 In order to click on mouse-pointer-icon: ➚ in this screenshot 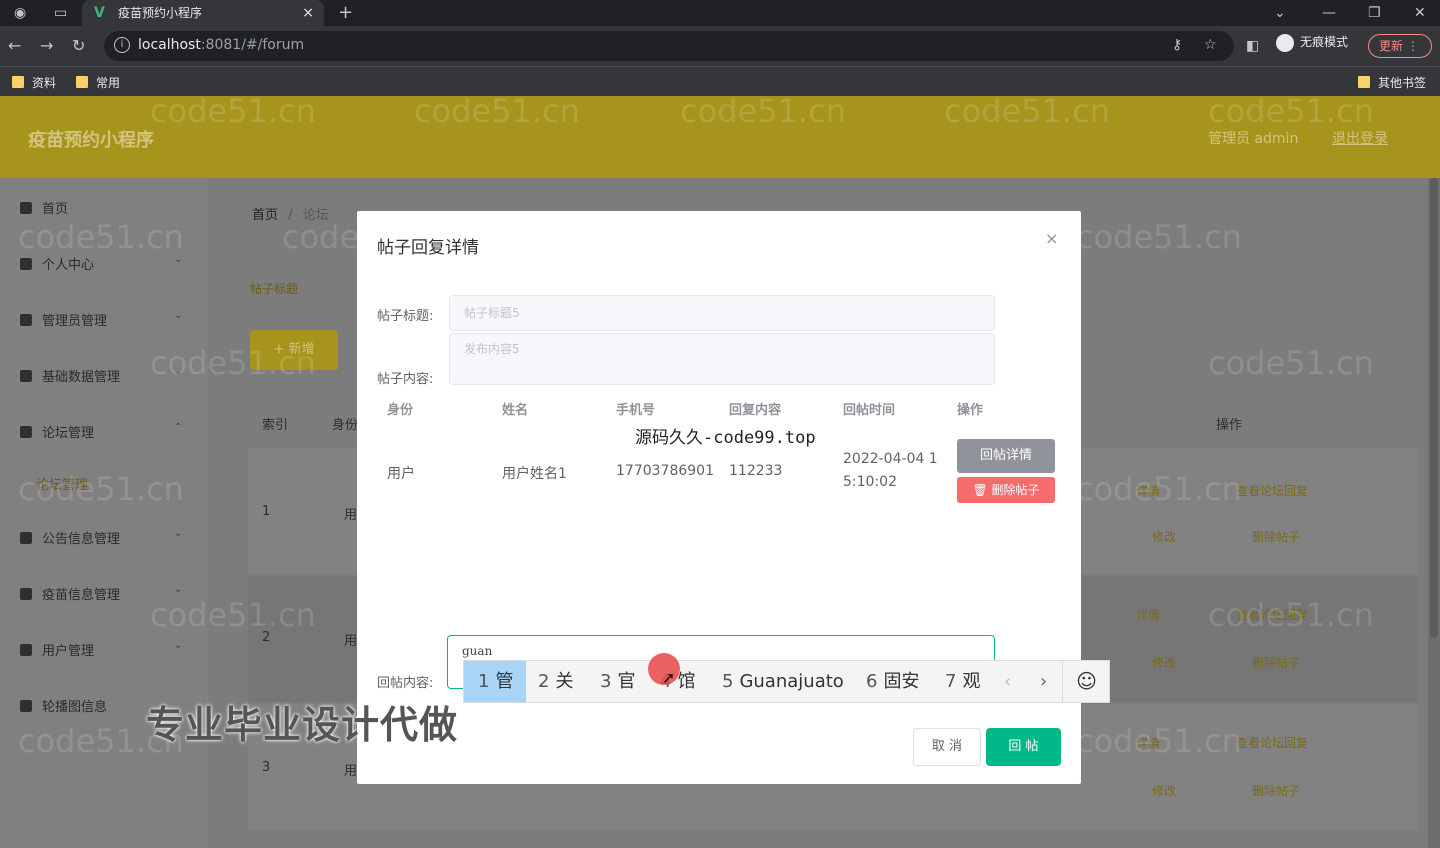, I will do `click(669, 677)`.